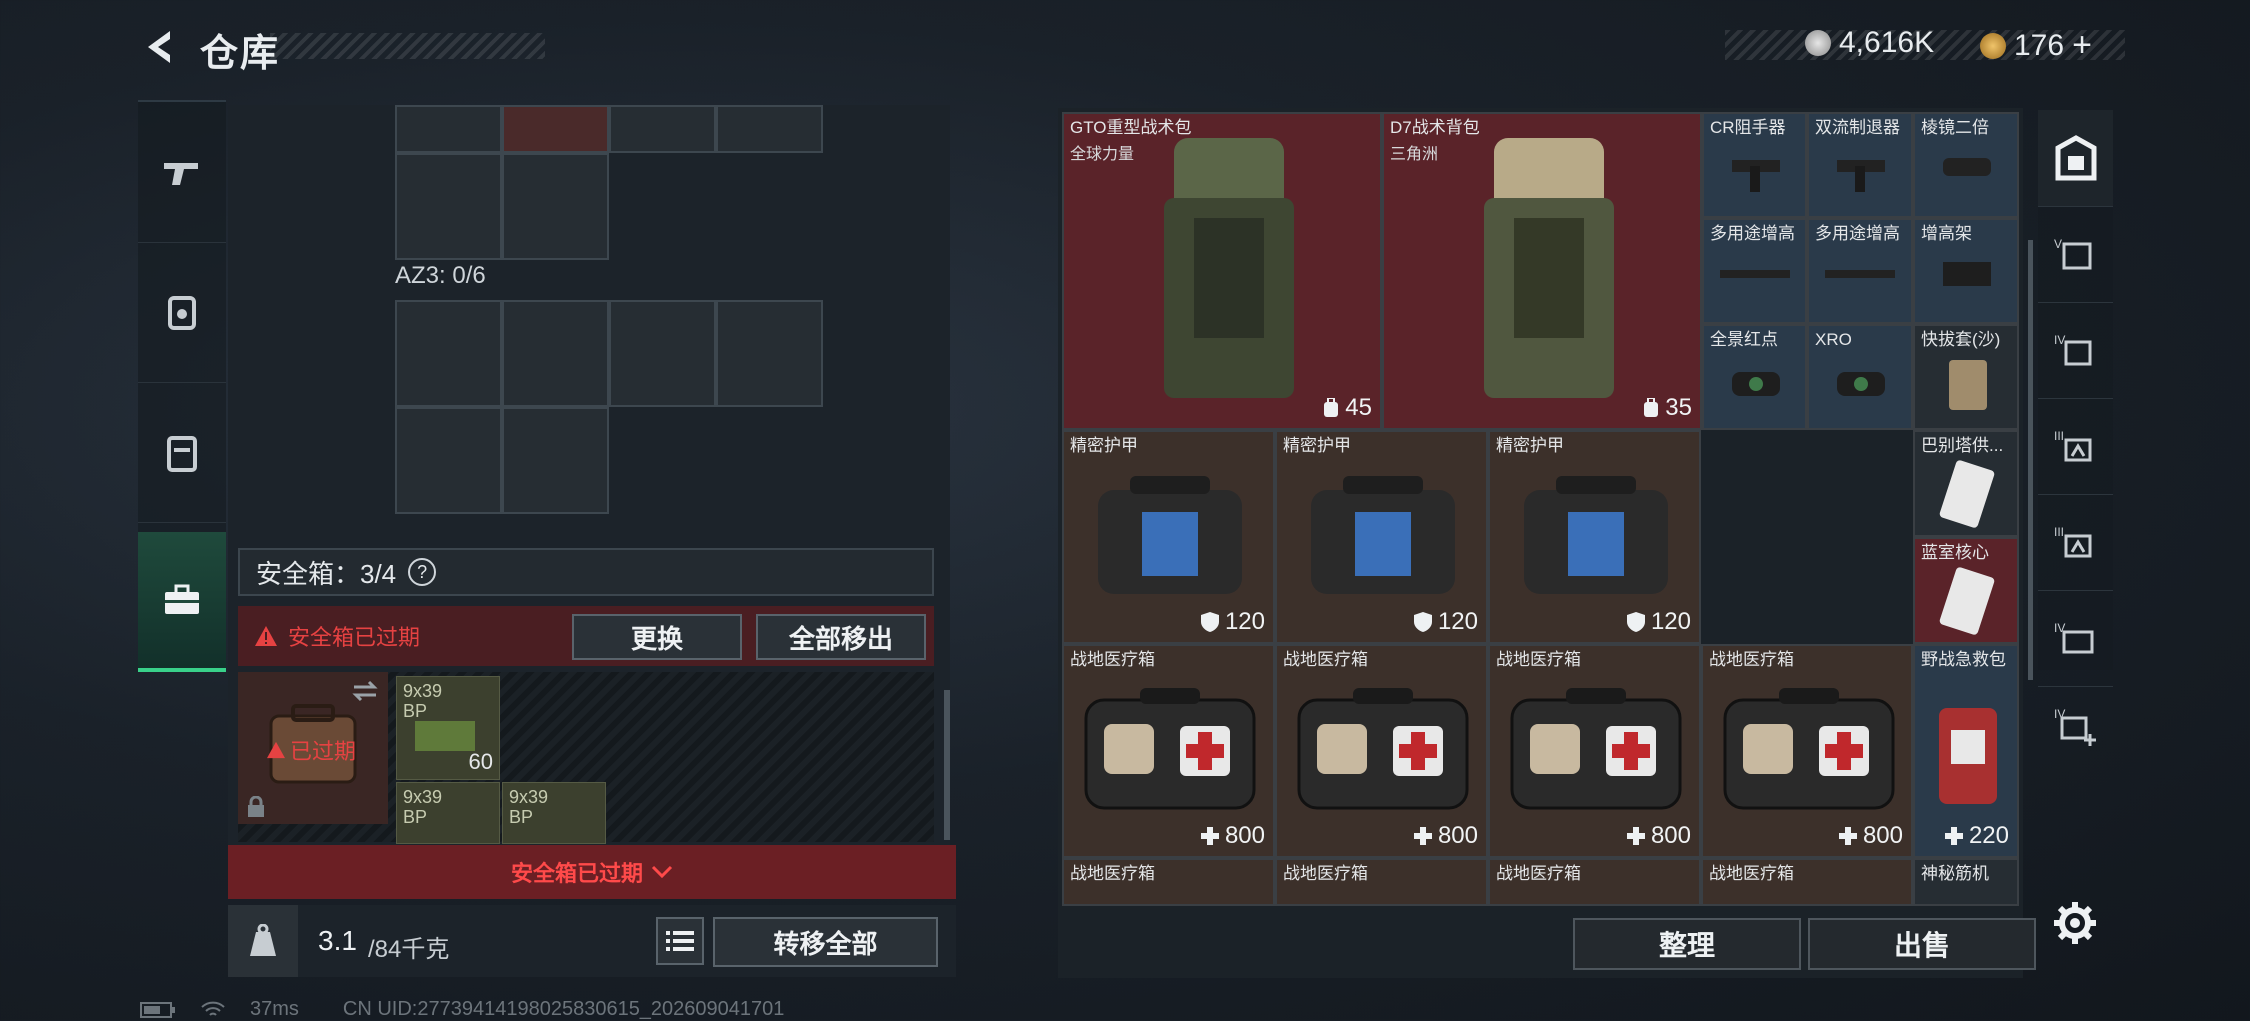 This screenshot has height=1021, width=2250. Describe the element at coordinates (1347, 408) in the screenshot. I see `item-value: 45` at that location.